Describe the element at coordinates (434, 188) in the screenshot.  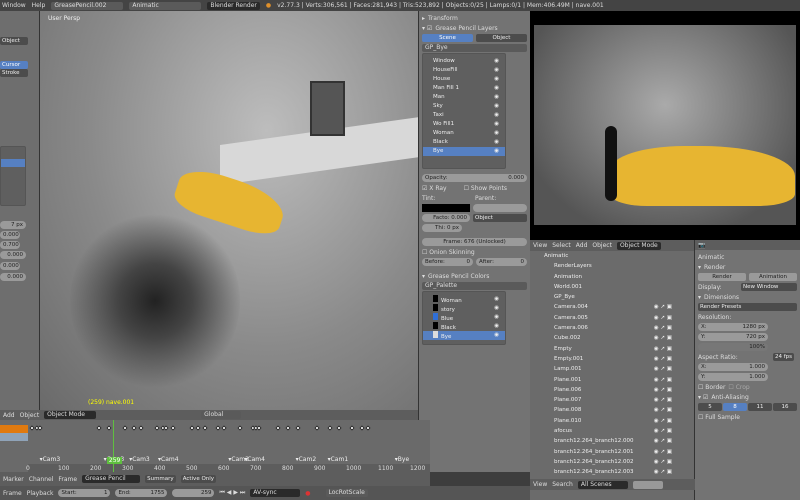
I see `xray-checkbox: ☑ X Ray` at that location.